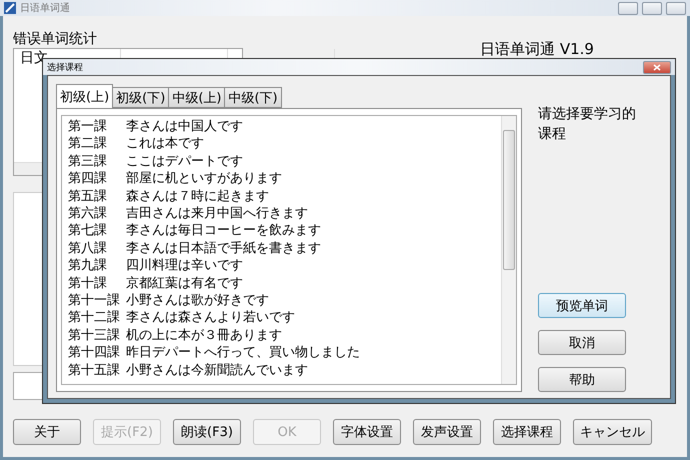  I want to click on dialog-button: 帮助, so click(582, 379).